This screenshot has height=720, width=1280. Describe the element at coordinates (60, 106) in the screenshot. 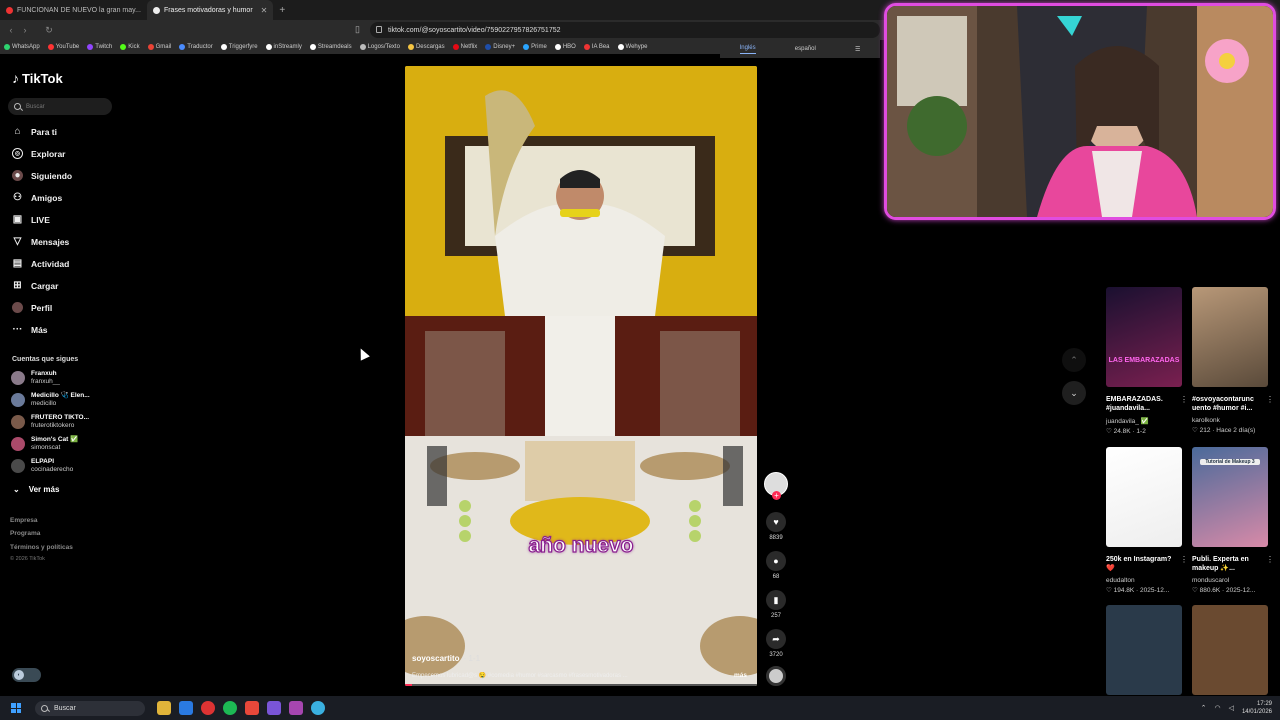

I see `search-input: Buscar` at that location.